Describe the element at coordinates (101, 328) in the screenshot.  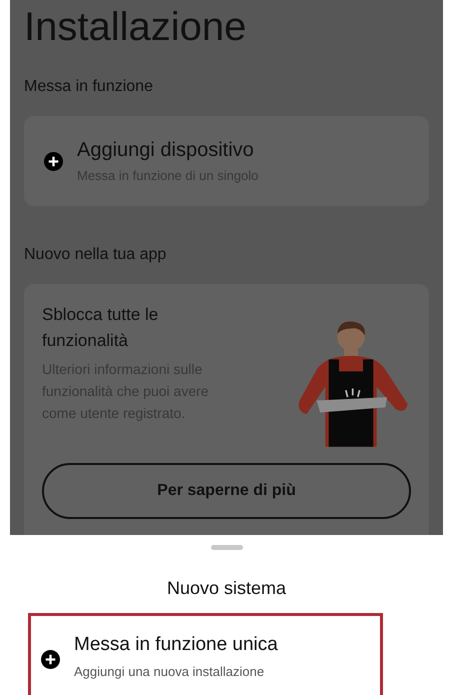
I see `promo-title: Sblocca tutte le funzionalità` at that location.